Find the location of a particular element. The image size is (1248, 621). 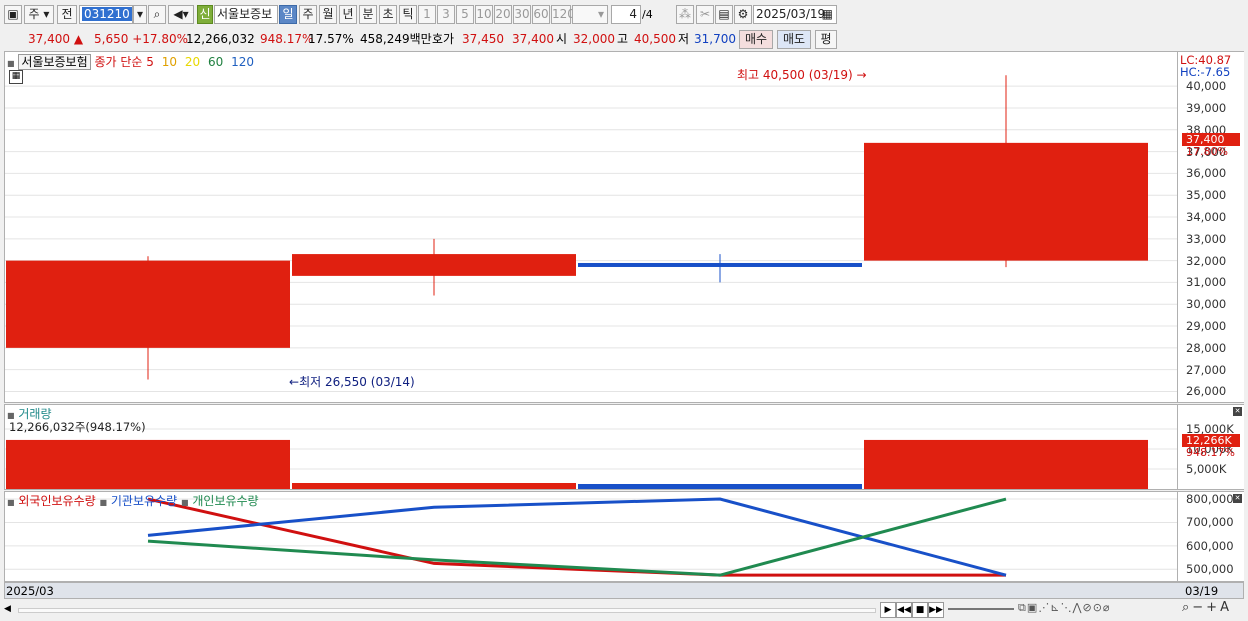

holdings-axis: 800,000 700,000 600,000 500,000 ✕ is located at coordinates (1211, 536).